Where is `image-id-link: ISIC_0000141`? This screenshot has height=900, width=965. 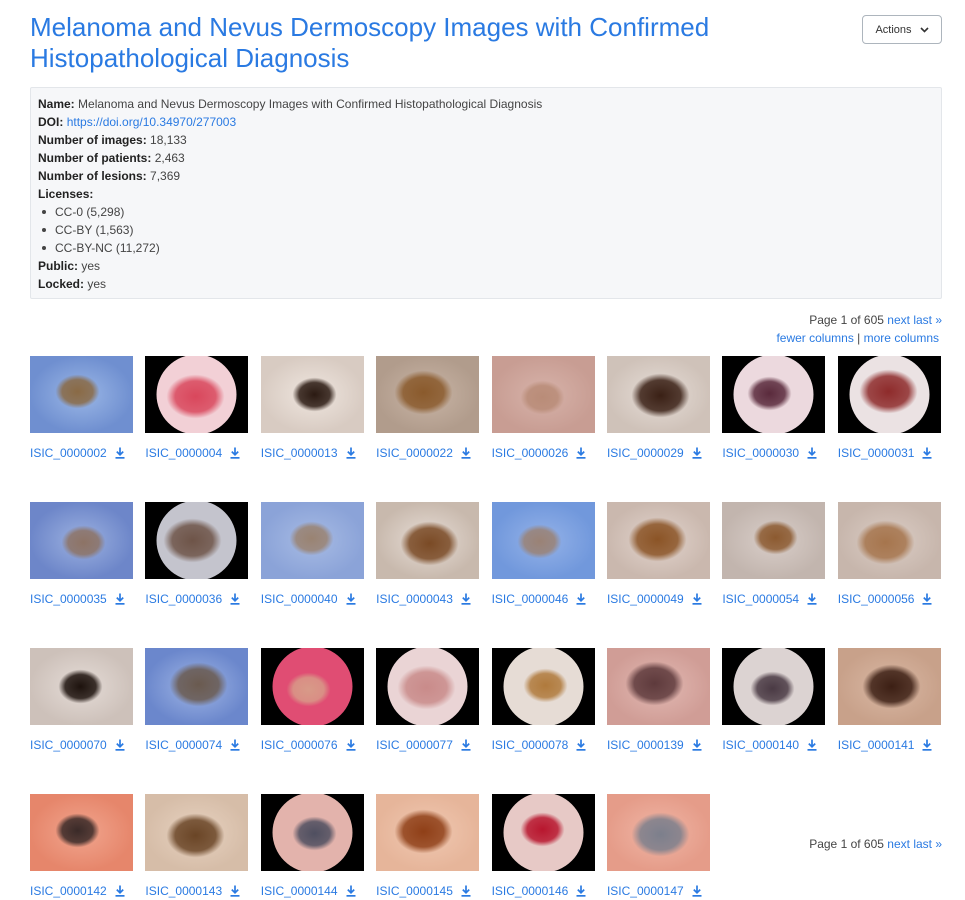
image-id-link: ISIC_0000141 is located at coordinates (876, 745).